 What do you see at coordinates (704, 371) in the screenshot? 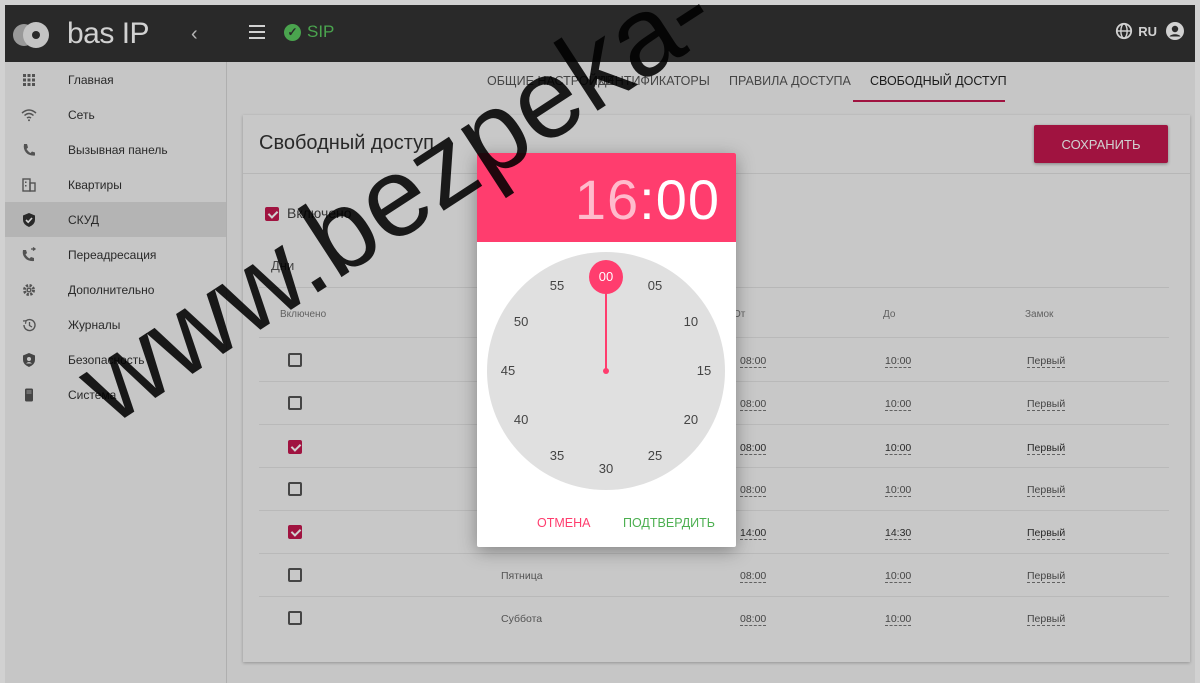
I see `clock-number: 15` at bounding box center [704, 371].